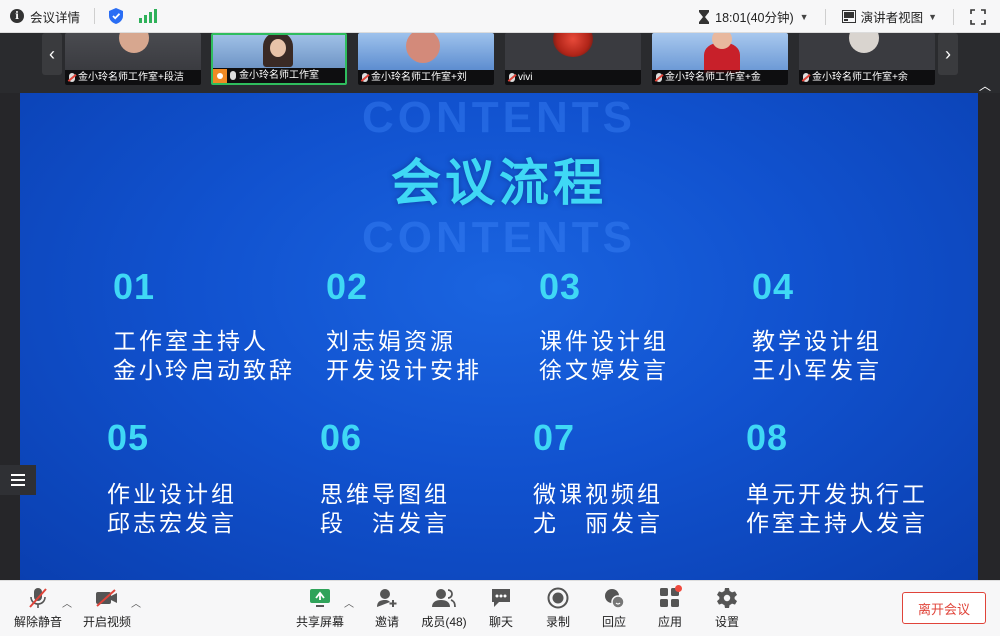  I want to click on gallery-next-button: ›, so click(948, 54).